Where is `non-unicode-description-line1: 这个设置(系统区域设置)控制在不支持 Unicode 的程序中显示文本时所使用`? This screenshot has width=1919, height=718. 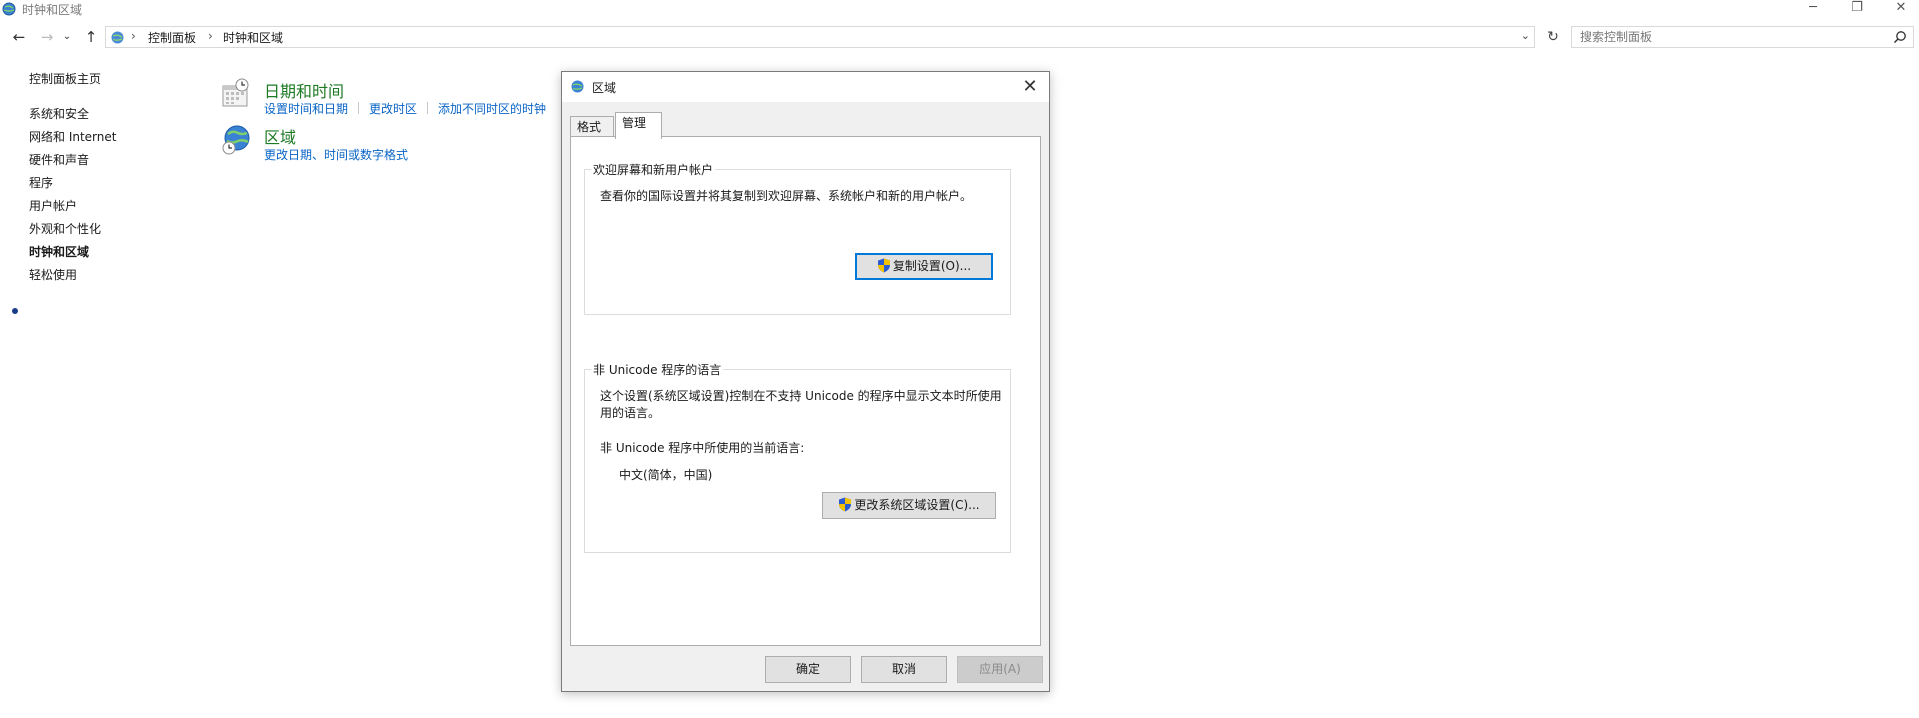 non-unicode-description-line1: 这个设置(系统区域设置)控制在不支持 Unicode 的程序中显示文本时所使用 is located at coordinates (801, 396).